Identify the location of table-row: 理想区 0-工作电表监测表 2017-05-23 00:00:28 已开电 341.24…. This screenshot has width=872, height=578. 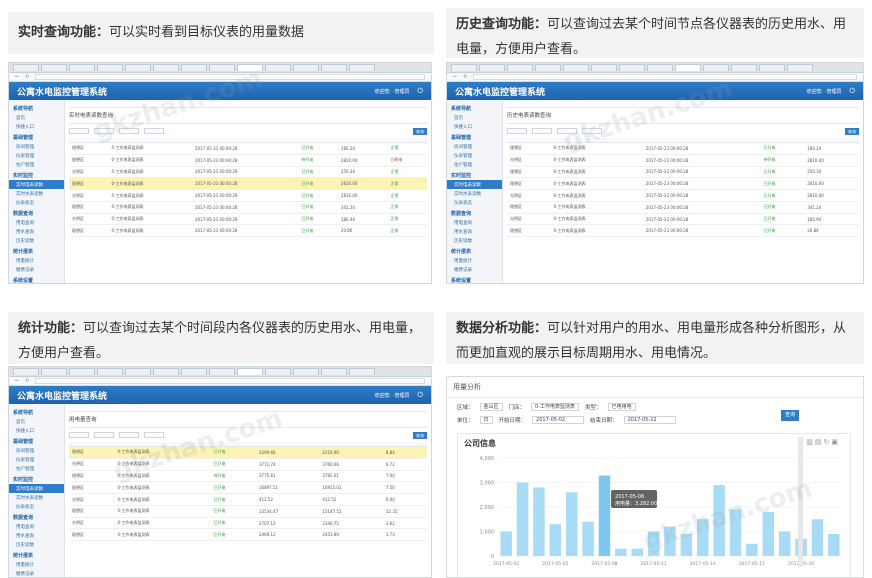
(248, 207).